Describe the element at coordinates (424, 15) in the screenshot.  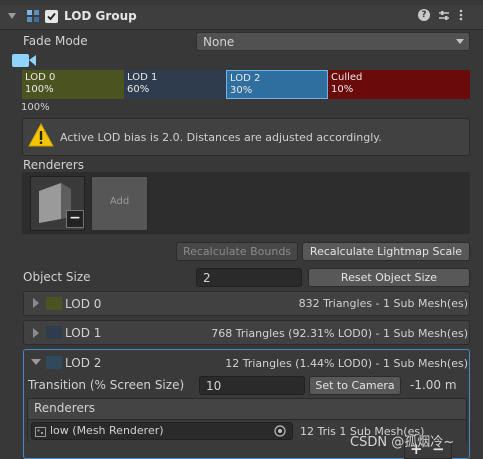
I see `help-icon: ?` at that location.